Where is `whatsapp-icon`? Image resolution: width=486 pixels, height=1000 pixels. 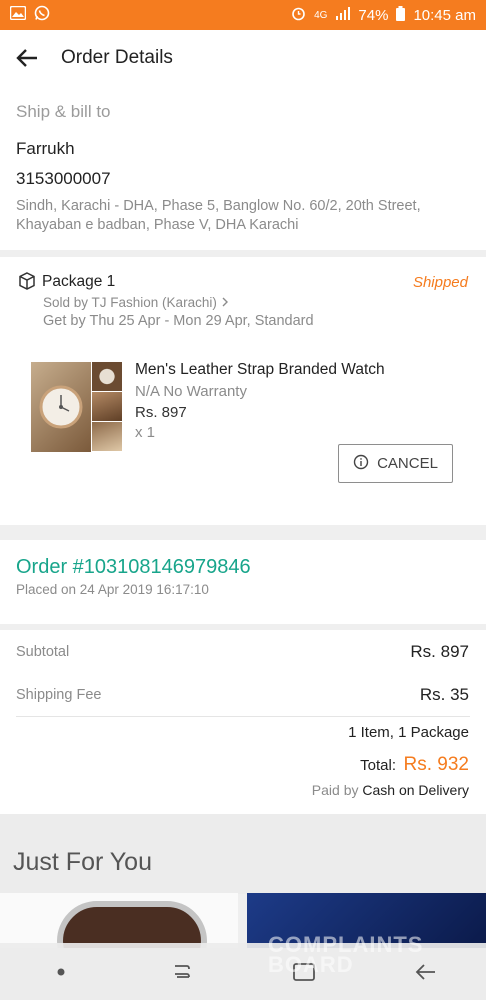 whatsapp-icon is located at coordinates (42, 15).